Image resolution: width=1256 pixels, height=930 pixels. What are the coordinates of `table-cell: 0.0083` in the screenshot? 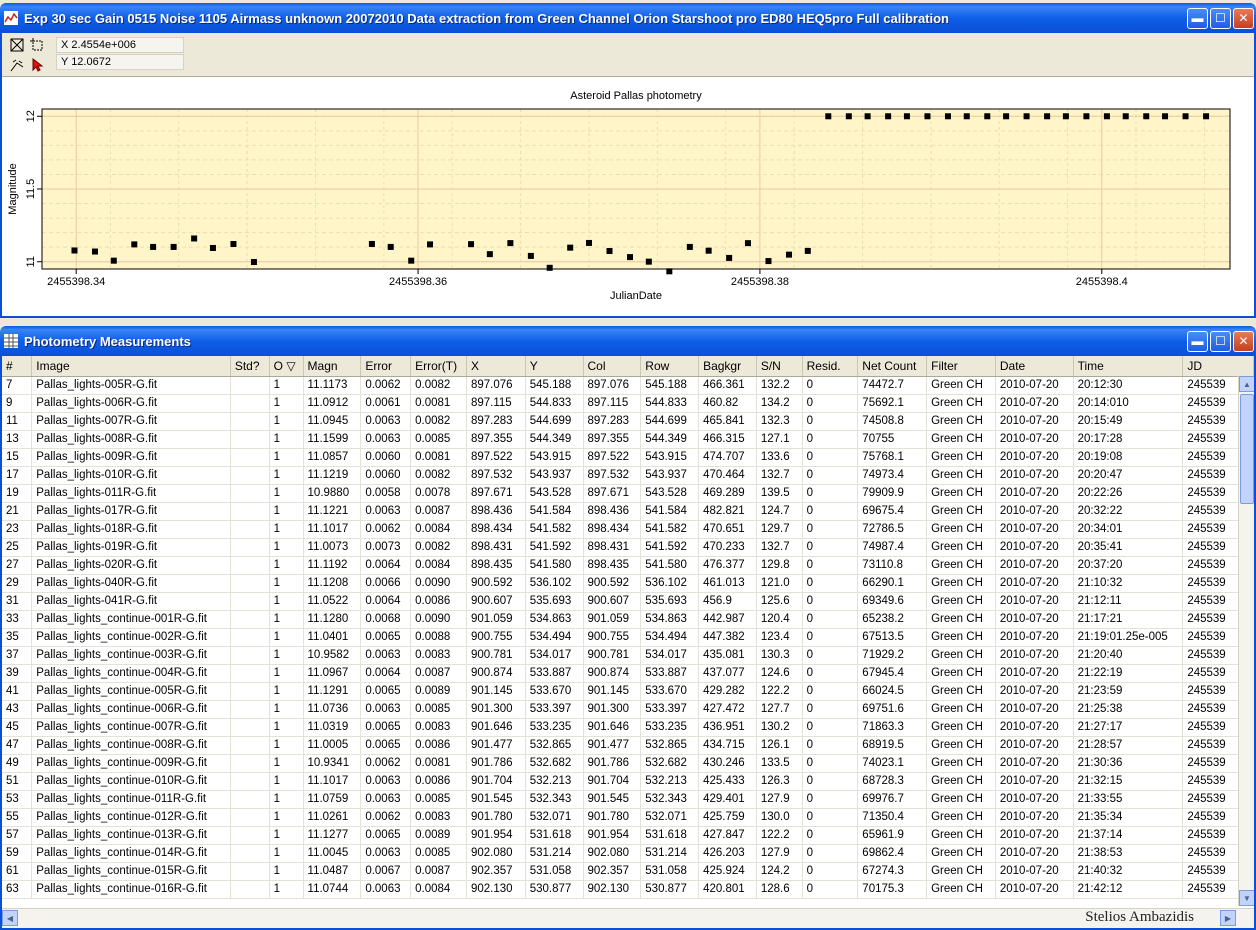 It's located at (438, 817).